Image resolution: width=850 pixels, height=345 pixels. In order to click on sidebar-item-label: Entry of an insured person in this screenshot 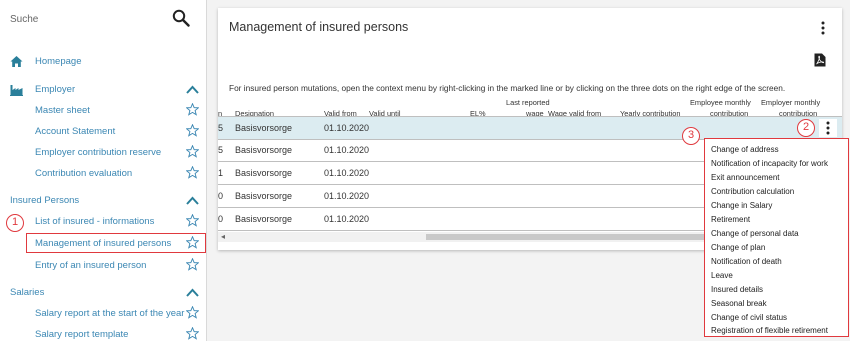, I will do `click(91, 265)`.